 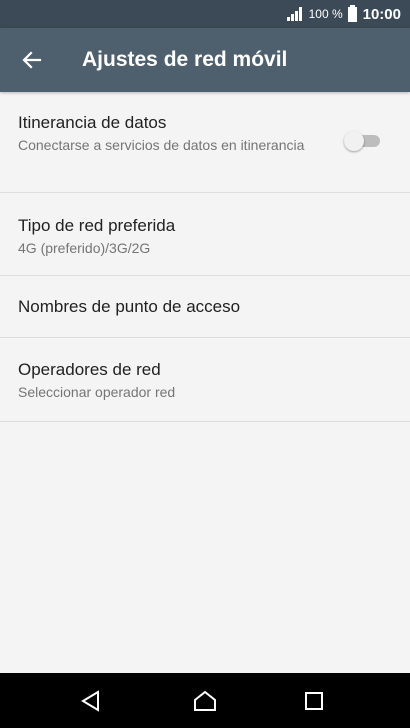 What do you see at coordinates (129, 306) in the screenshot?
I see `item-title: Nombres de punto de acceso` at bounding box center [129, 306].